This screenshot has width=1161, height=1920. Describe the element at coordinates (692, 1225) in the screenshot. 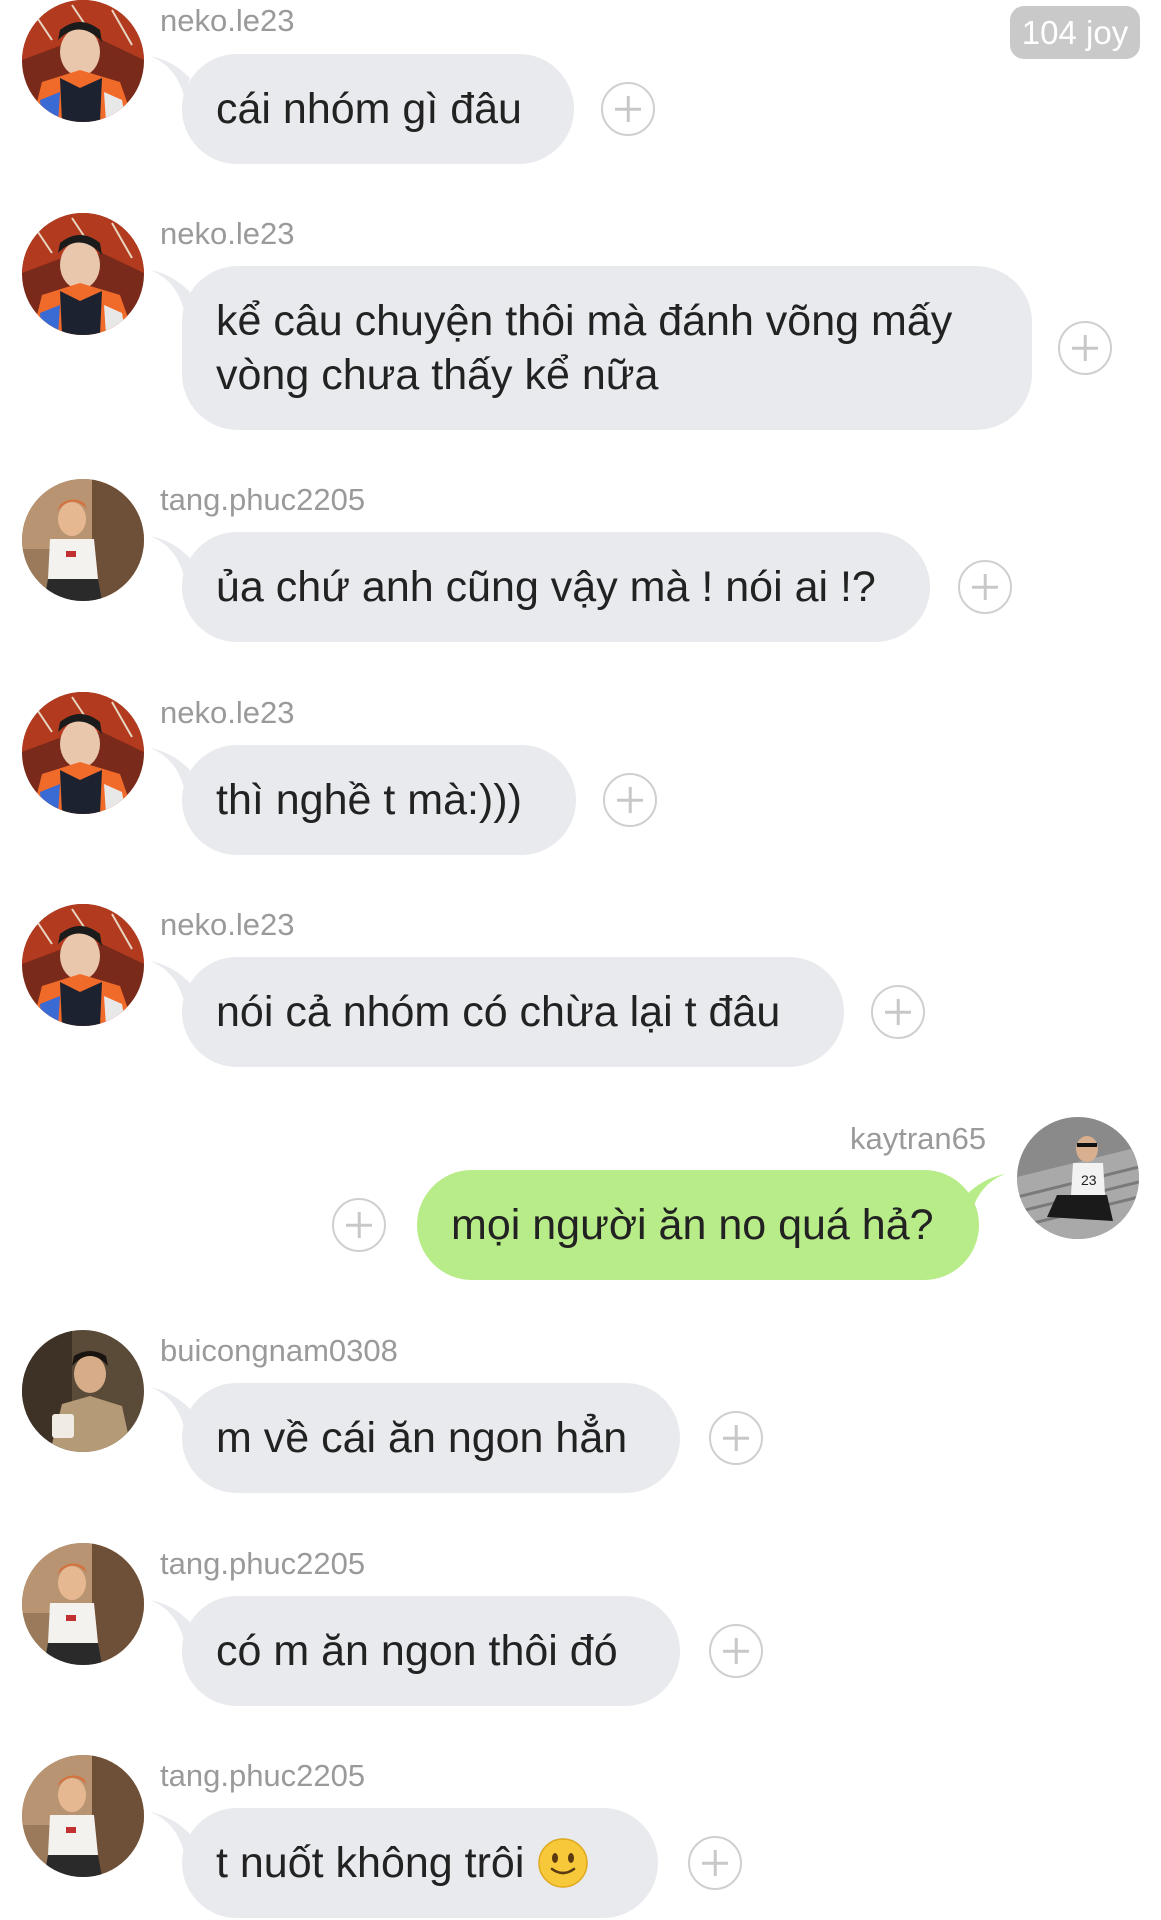

I see `message-text: mọi người ăn no quá hả?` at that location.